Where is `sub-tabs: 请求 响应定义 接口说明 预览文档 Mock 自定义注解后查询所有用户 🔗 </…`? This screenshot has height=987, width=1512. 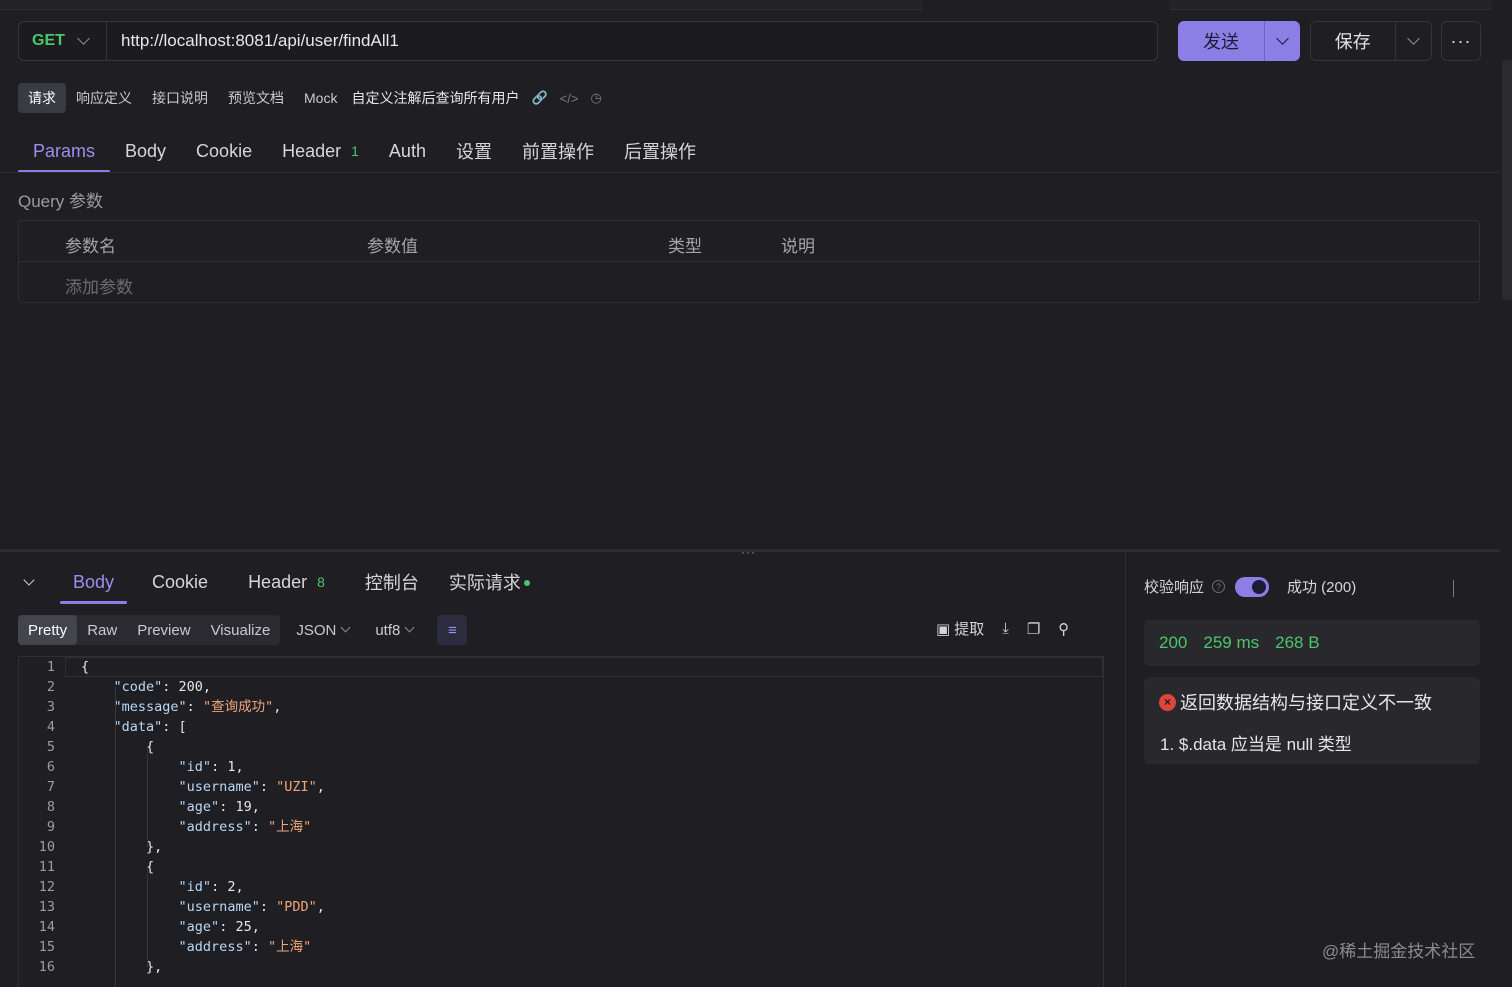
sub-tabs: 请求 响应定义 接口说明 预览文档 Mock 自定义注解后查询所有用户 🔗 </… is located at coordinates (310, 98).